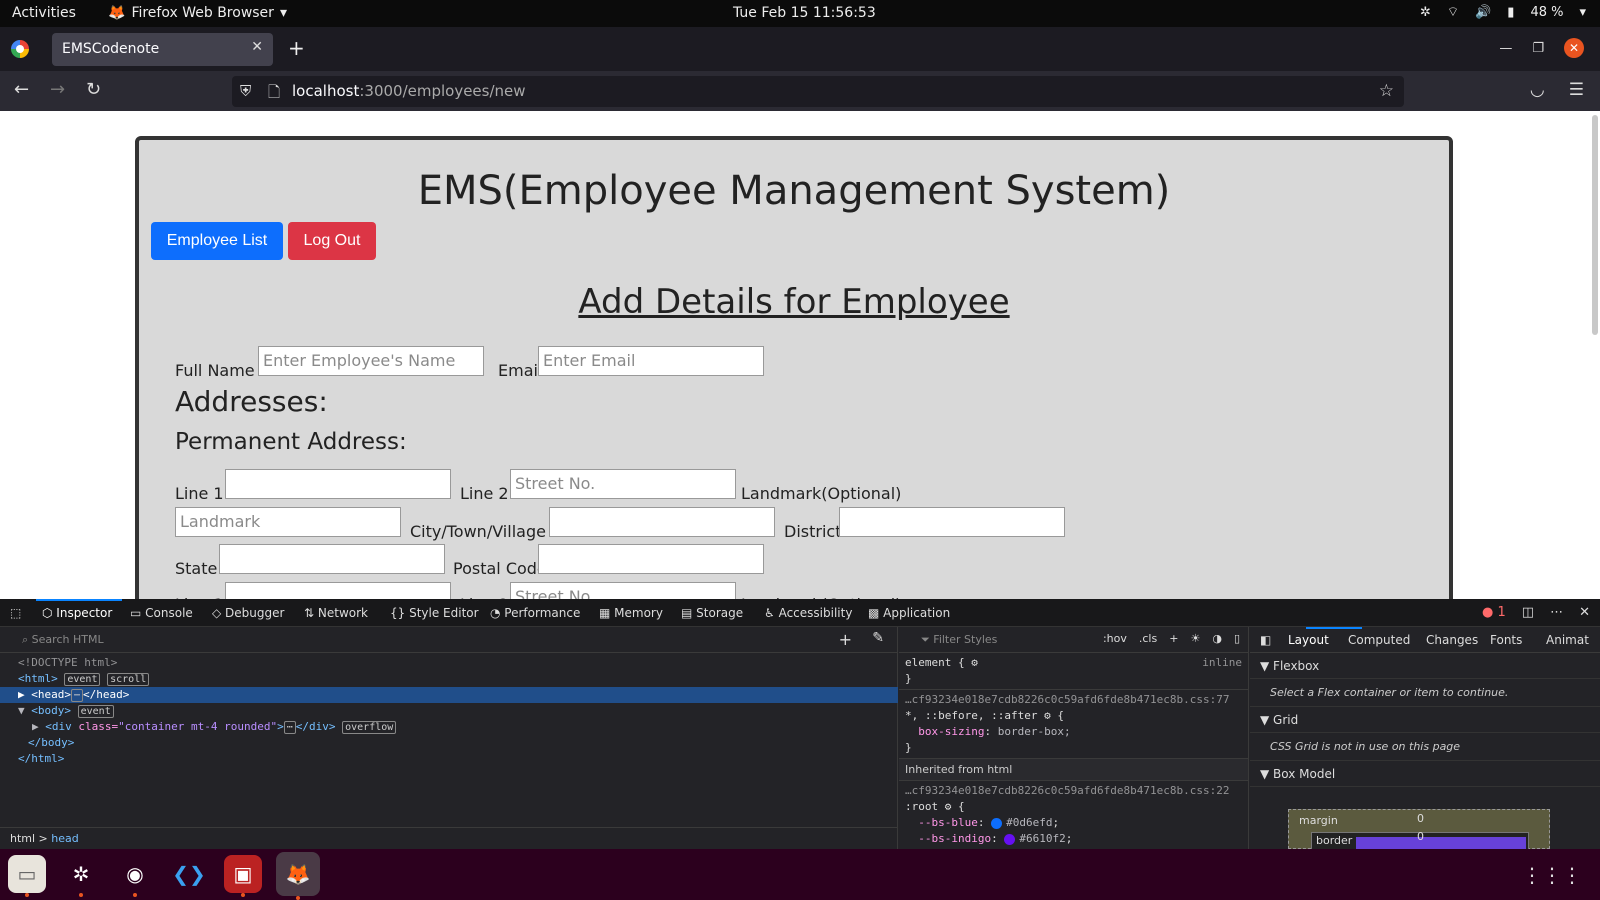  What do you see at coordinates (1308, 640) in the screenshot?
I see `tab-layout: Layout` at bounding box center [1308, 640].